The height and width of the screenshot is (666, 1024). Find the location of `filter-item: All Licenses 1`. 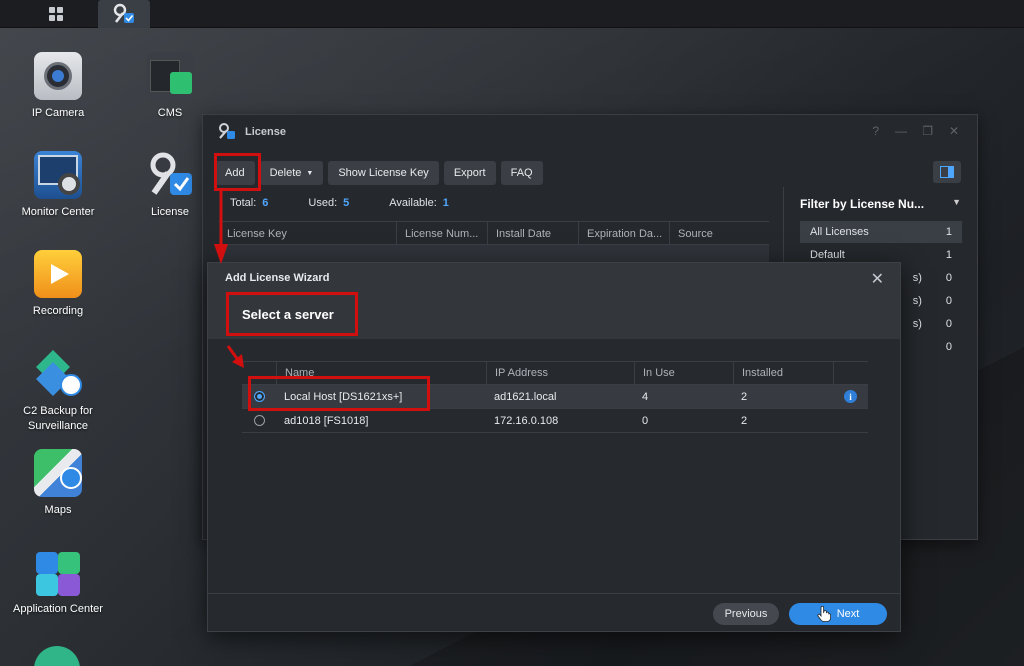

filter-item: All Licenses 1 is located at coordinates (881, 232).